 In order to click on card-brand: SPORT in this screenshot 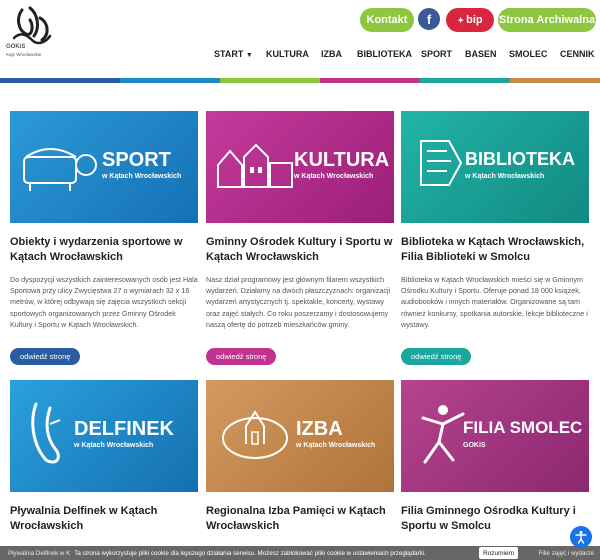, I will do `click(136, 160)`.